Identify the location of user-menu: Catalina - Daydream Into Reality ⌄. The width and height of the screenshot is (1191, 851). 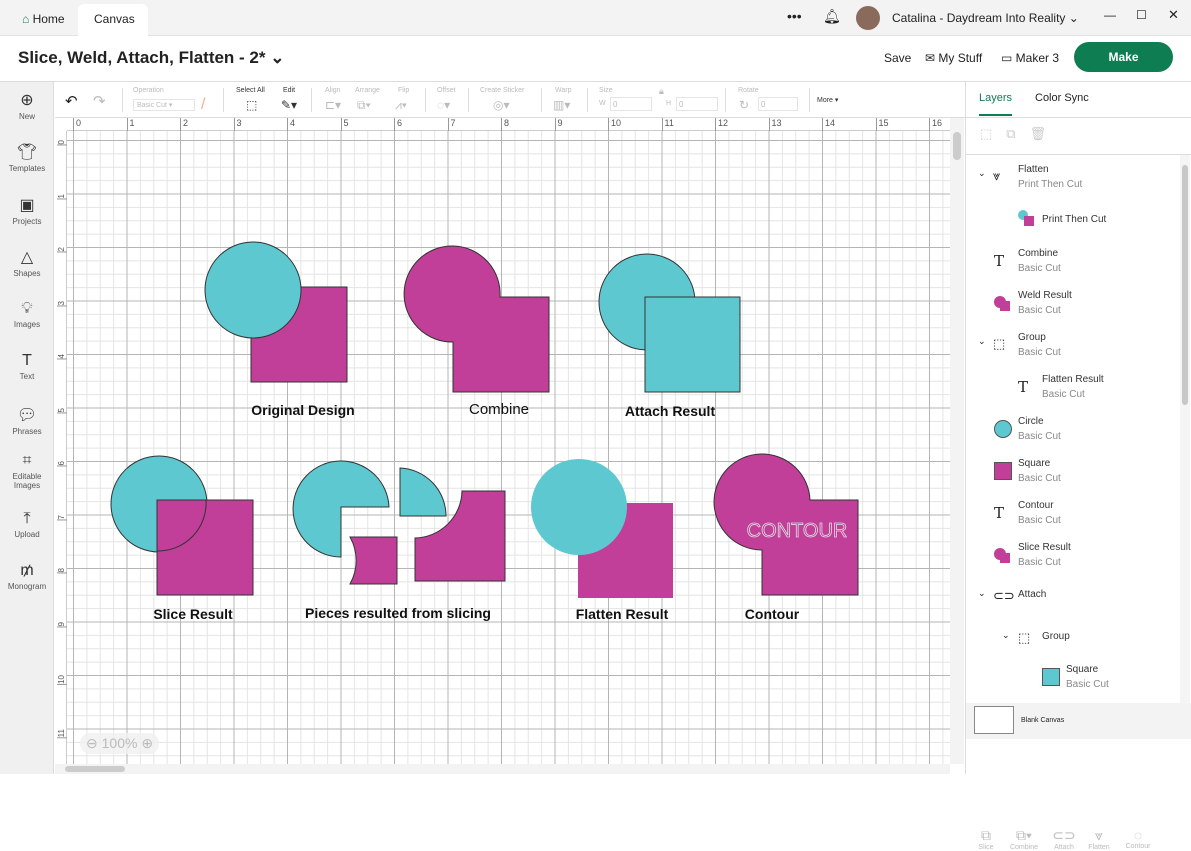
(985, 18).